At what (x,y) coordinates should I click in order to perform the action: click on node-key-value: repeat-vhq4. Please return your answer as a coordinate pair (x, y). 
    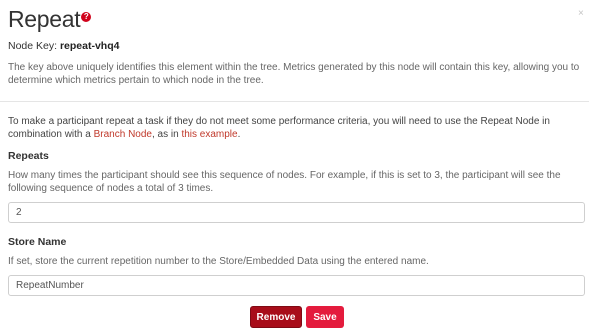
    Looking at the image, I should click on (89, 46).